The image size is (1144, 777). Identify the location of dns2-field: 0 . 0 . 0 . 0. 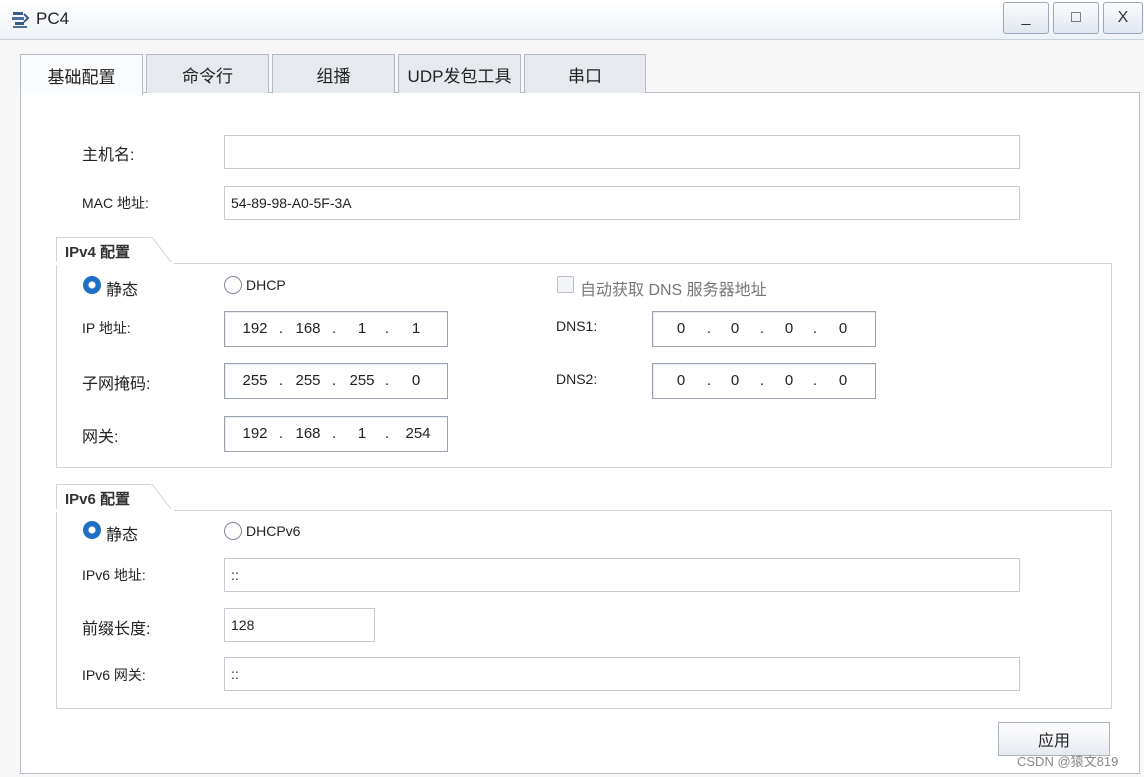
(764, 381).